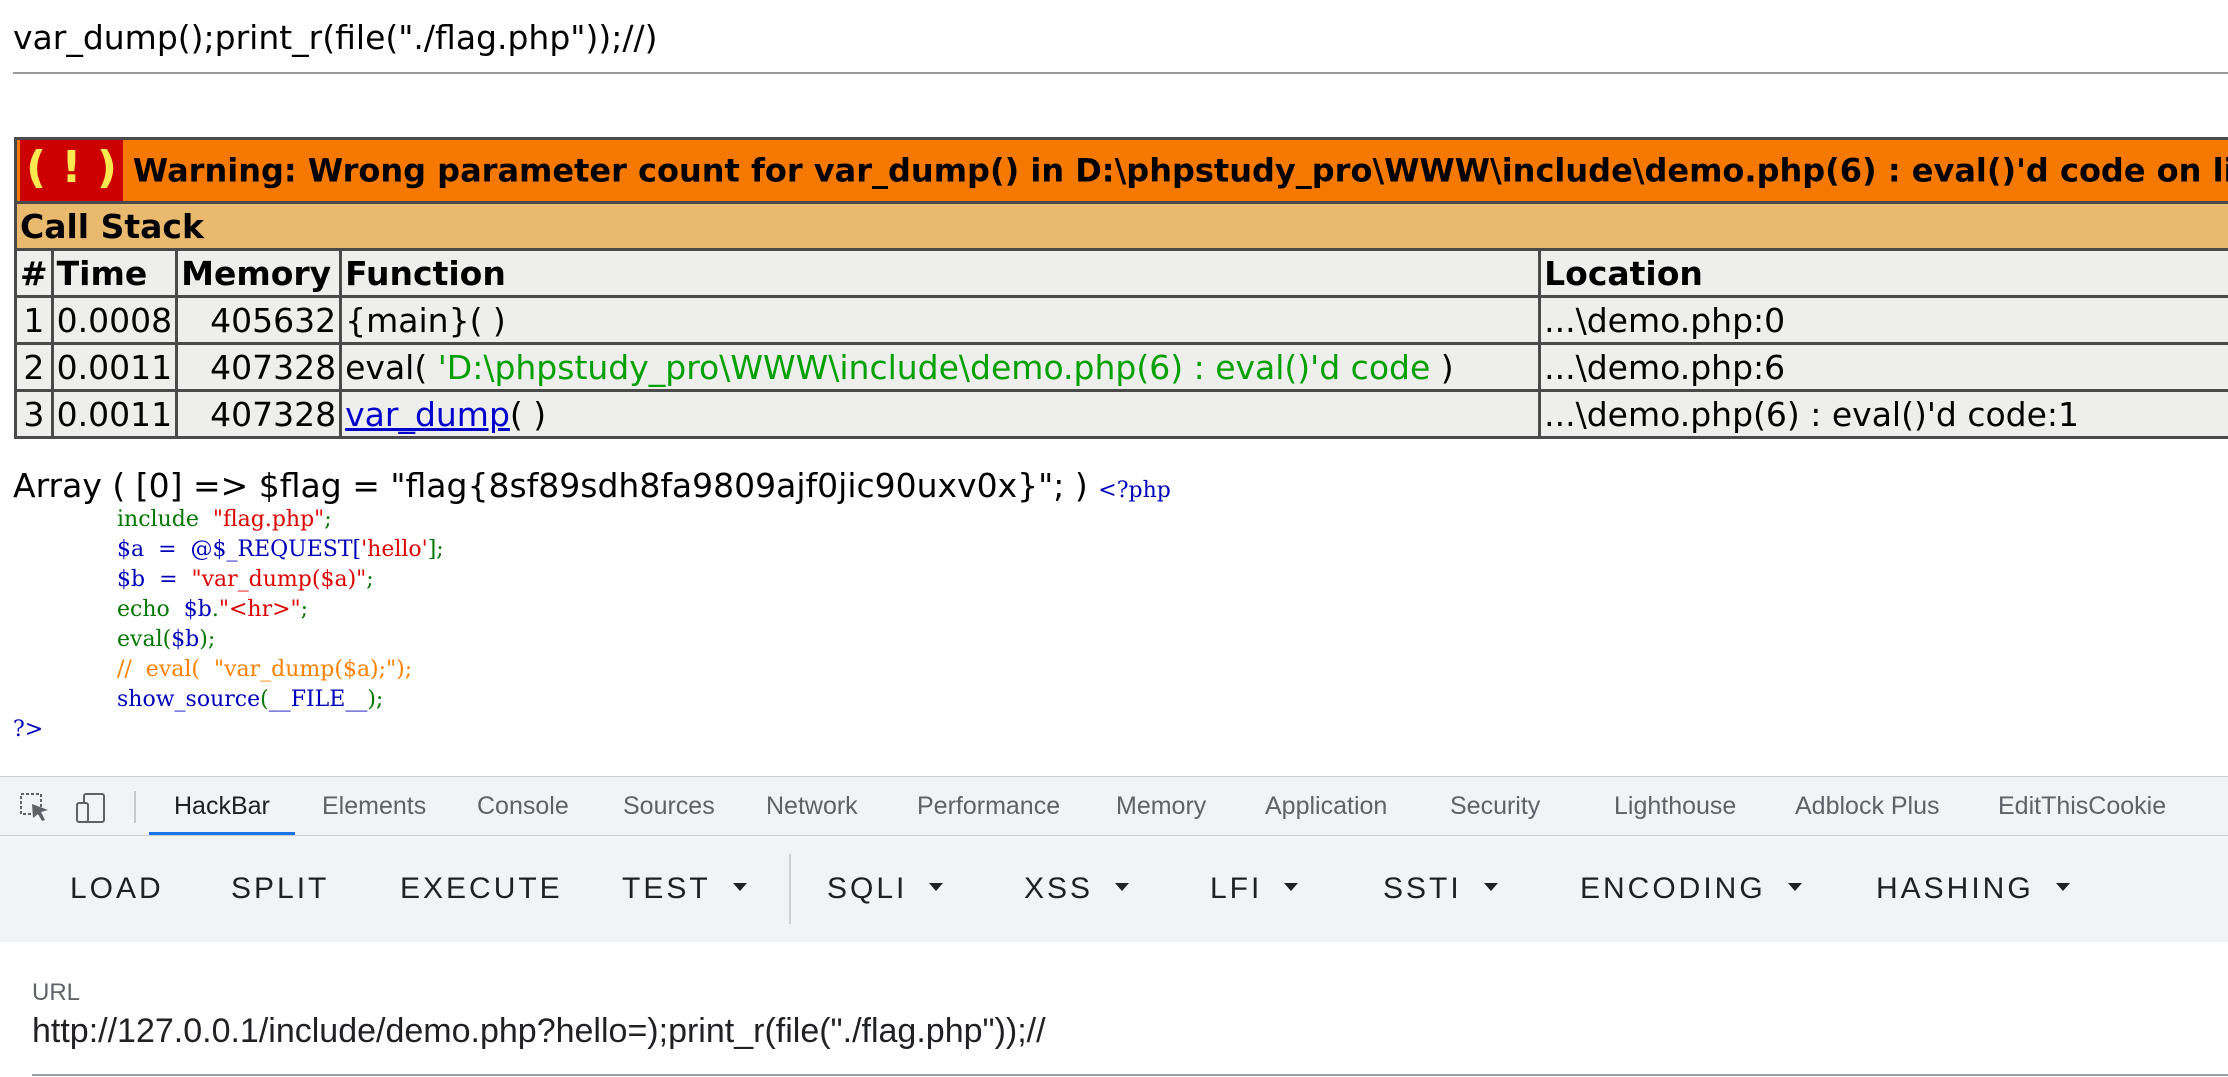 Image resolution: width=2228 pixels, height=1077 pixels. What do you see at coordinates (250, 699) in the screenshot?
I see `source-line: show_source(__FILE__);` at bounding box center [250, 699].